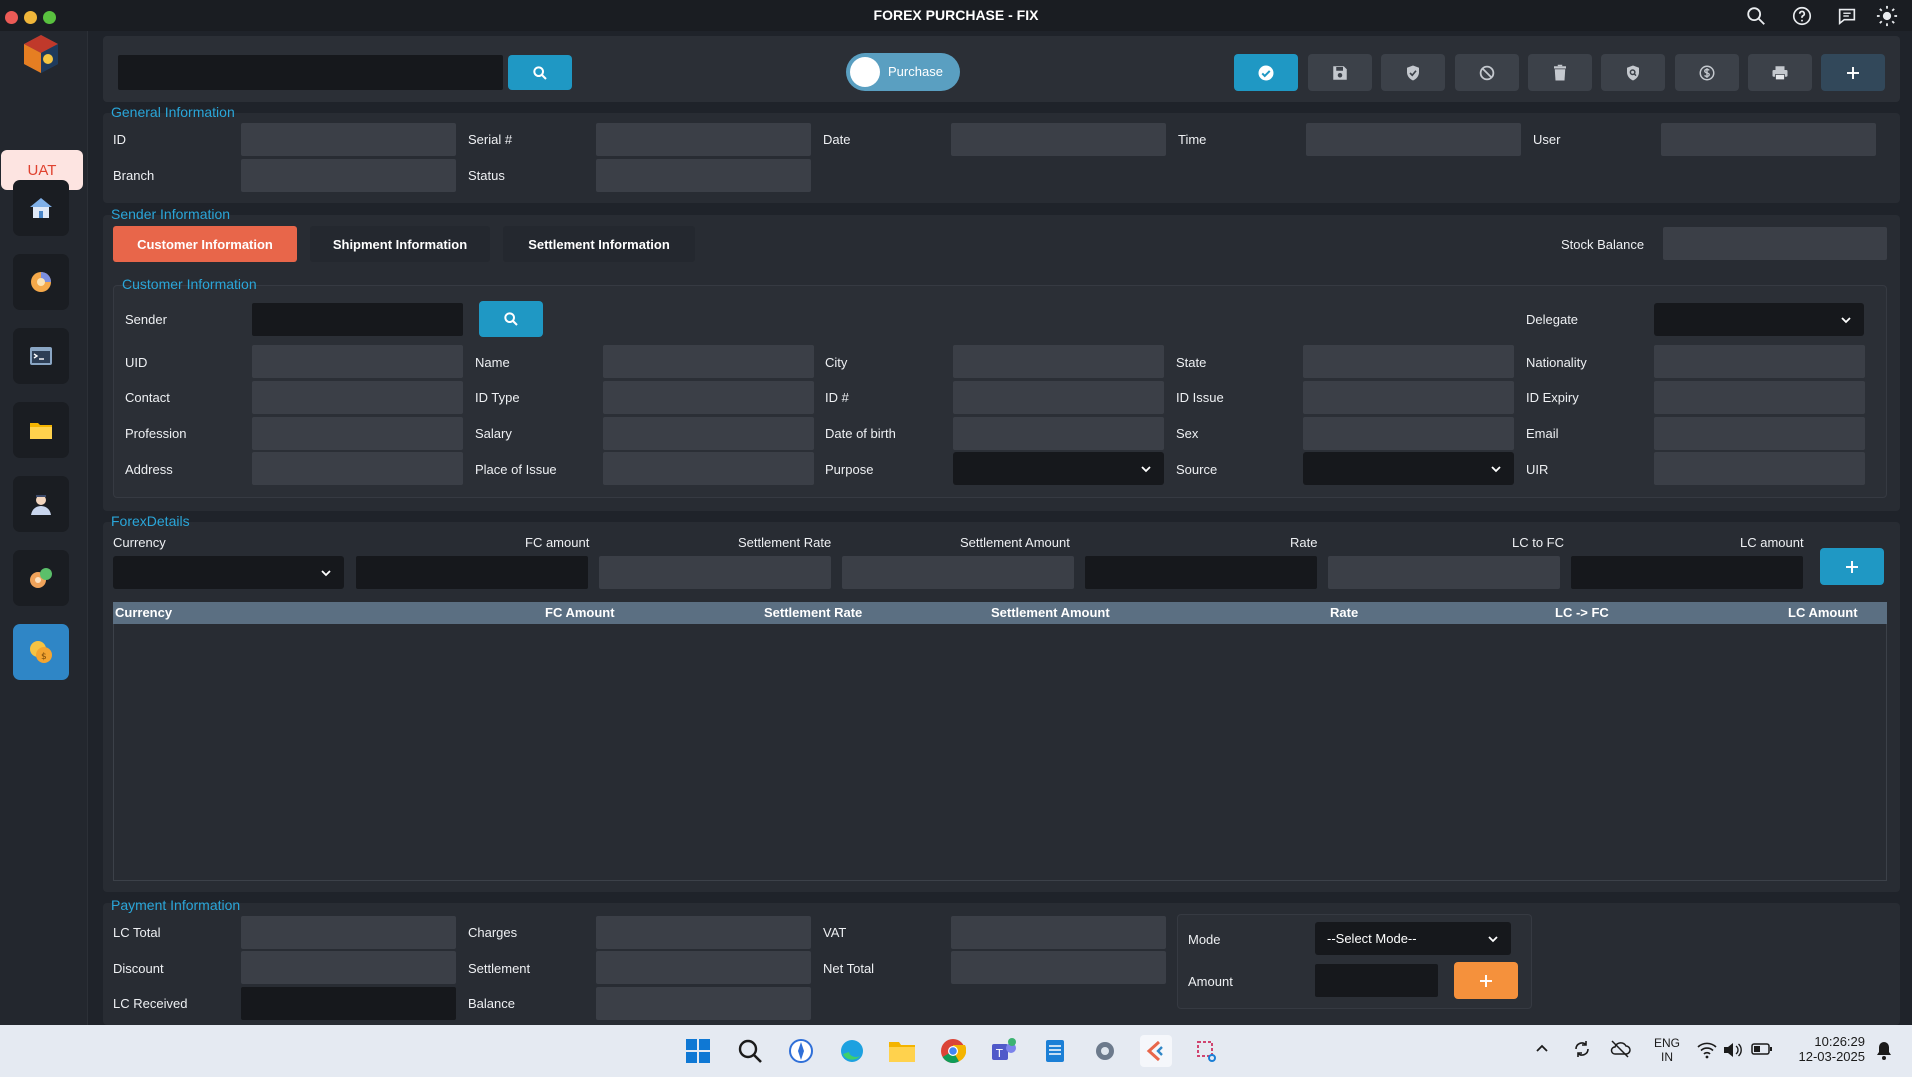  Describe the element at coordinates (1340, 72) in the screenshot. I see `save-button` at that location.